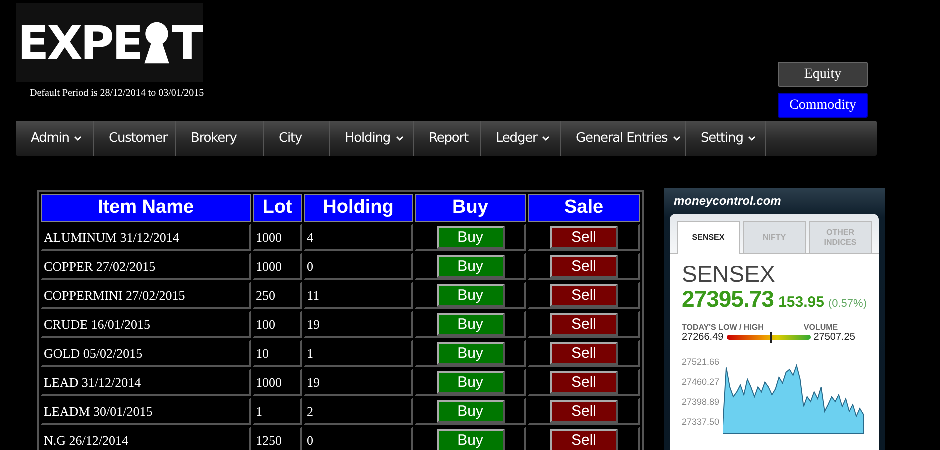 This screenshot has height=450, width=940. Describe the element at coordinates (146, 295) in the screenshot. I see `table-cell: COPPERMINI 27/02/2015` at that location.